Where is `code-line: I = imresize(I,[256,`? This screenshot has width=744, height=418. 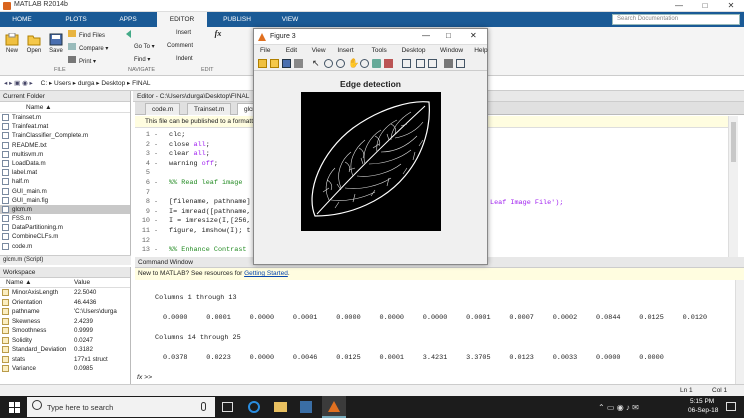
code-line: I = imresize(I,[256, is located at coordinates (210, 221).